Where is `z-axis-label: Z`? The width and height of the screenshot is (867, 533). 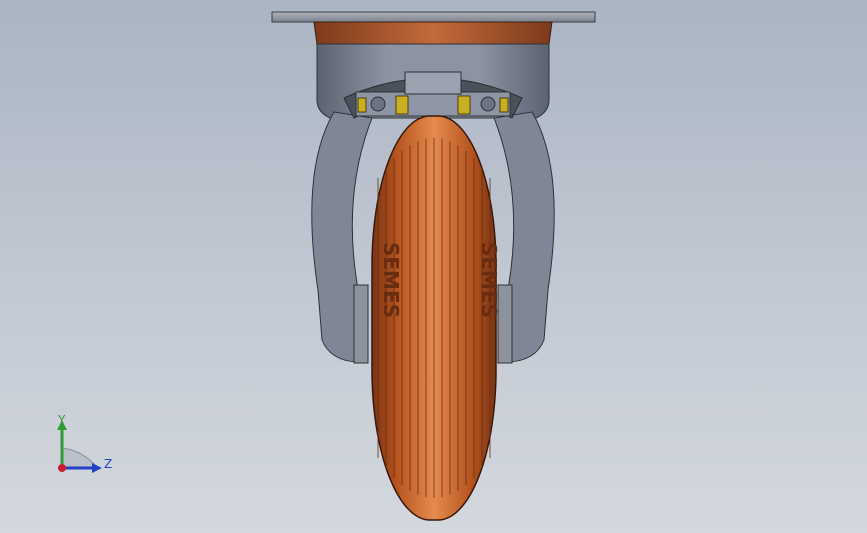
z-axis-label: Z is located at coordinates (108, 464).